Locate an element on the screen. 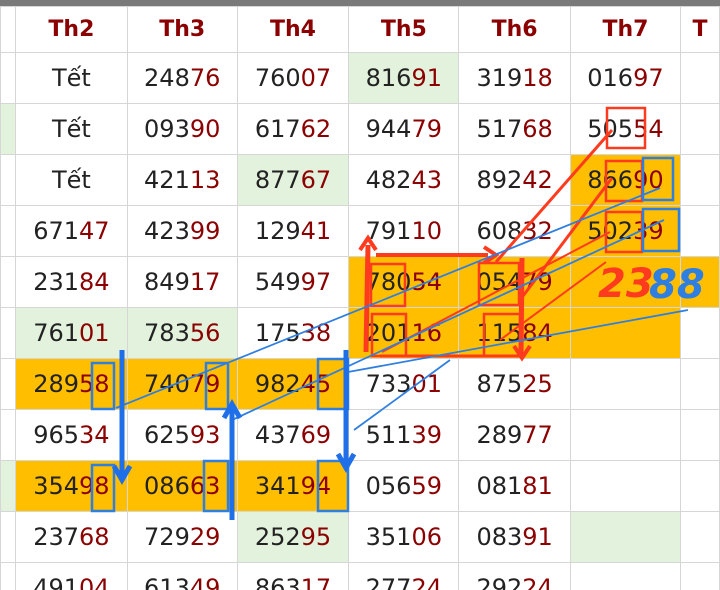  handwritten-annotation: 23 88 is located at coordinates (651, 284).